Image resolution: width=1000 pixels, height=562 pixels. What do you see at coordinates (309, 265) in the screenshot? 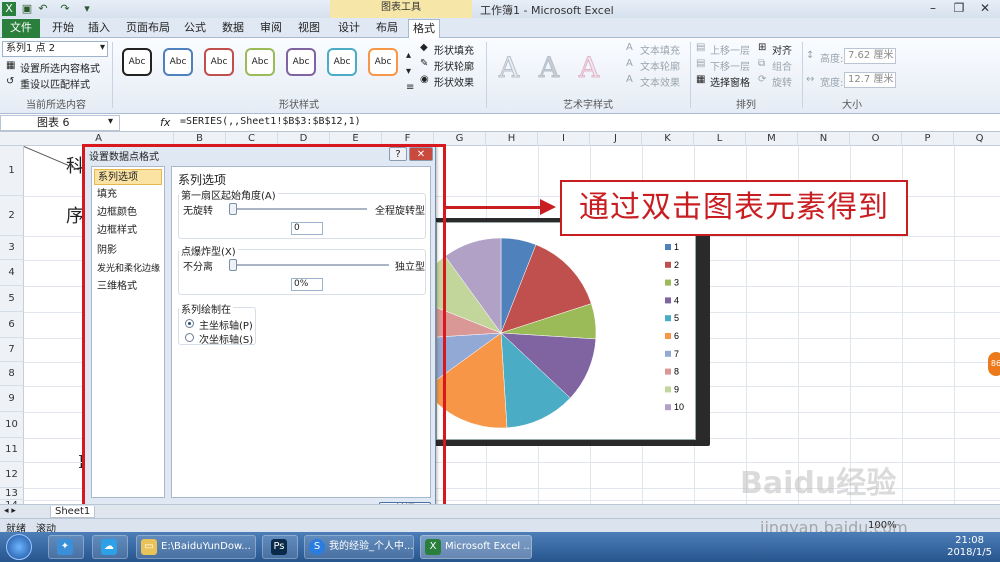
I see `explosion-slider-track` at bounding box center [309, 265].